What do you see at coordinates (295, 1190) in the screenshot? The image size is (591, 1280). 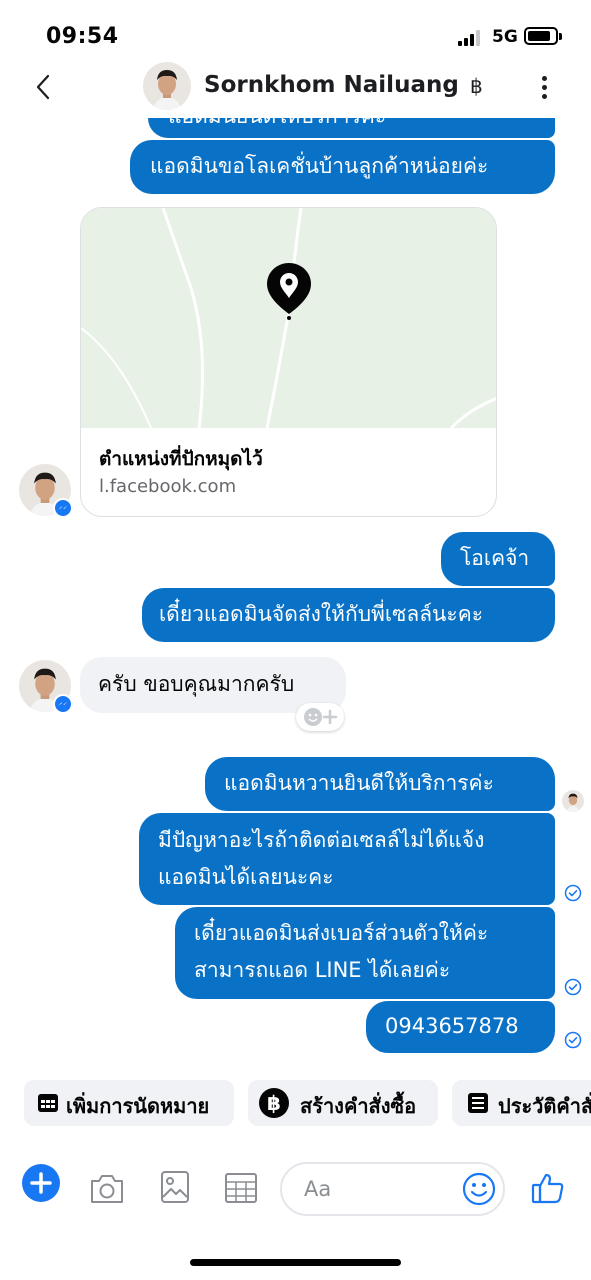 I see `composer-bar` at bounding box center [295, 1190].